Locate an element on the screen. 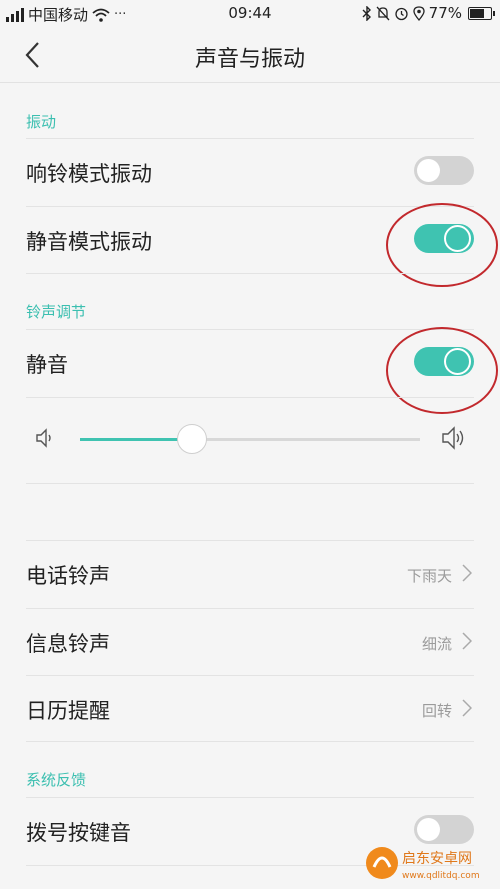 The image size is (500, 889). battery-icon is located at coordinates (481, 13).